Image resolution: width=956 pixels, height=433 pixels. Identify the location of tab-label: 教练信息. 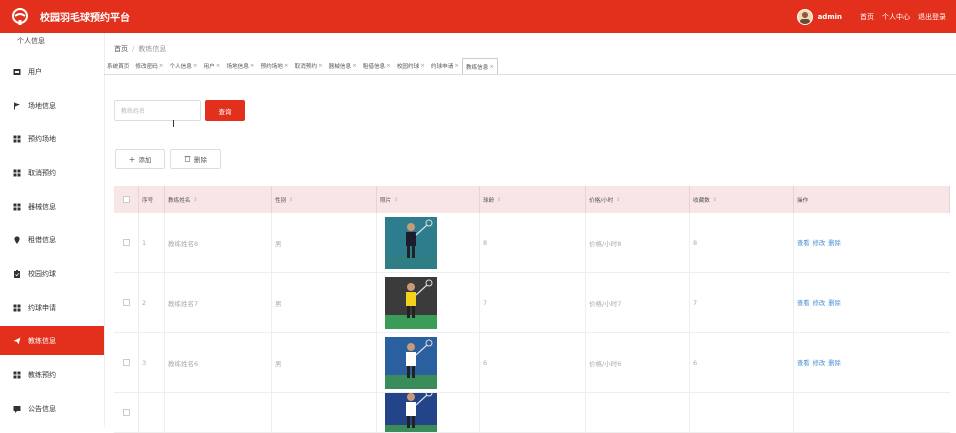
(477, 67).